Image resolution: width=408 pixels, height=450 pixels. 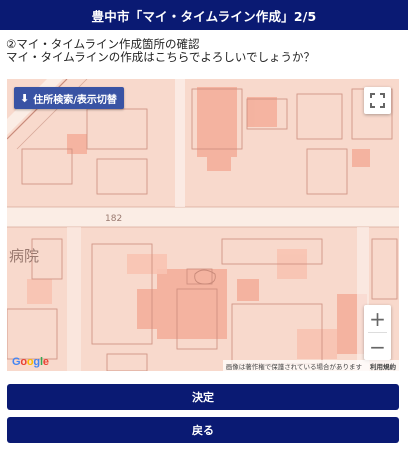 I want to click on fullscreen-icon, so click(x=377, y=100).